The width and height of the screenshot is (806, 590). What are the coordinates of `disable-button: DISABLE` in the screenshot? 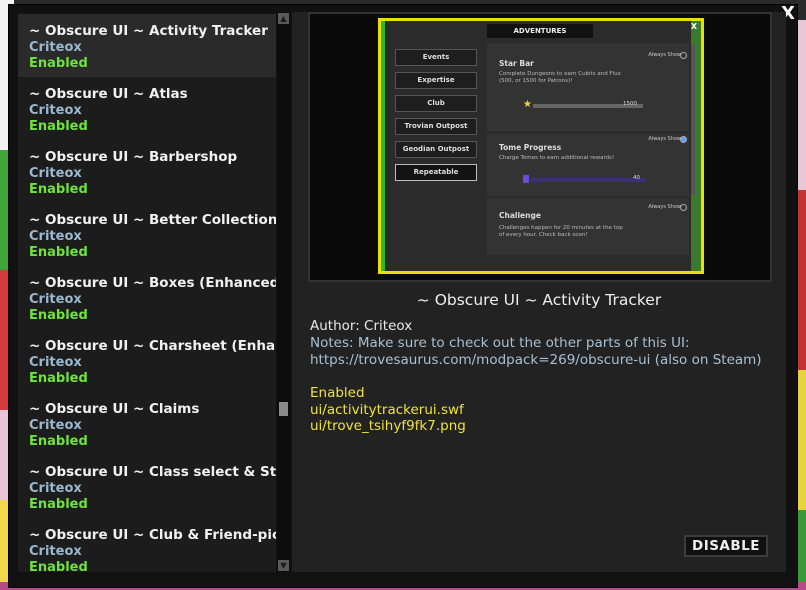 It's located at (726, 546).